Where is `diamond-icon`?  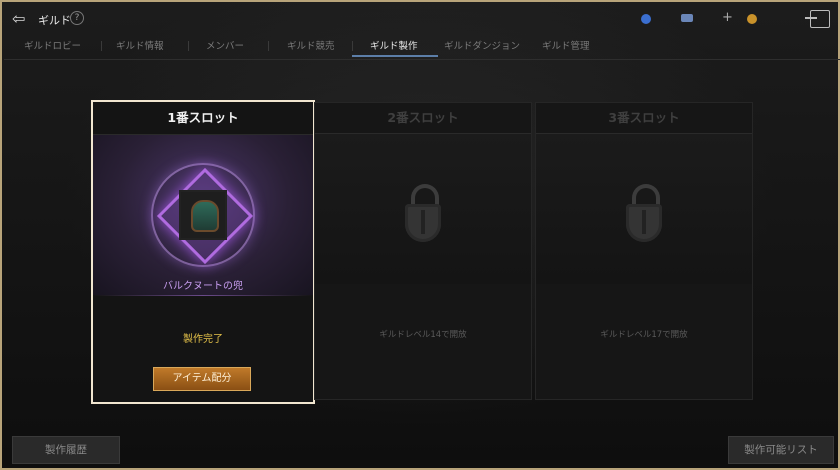
diamond-icon is located at coordinates (687, 18).